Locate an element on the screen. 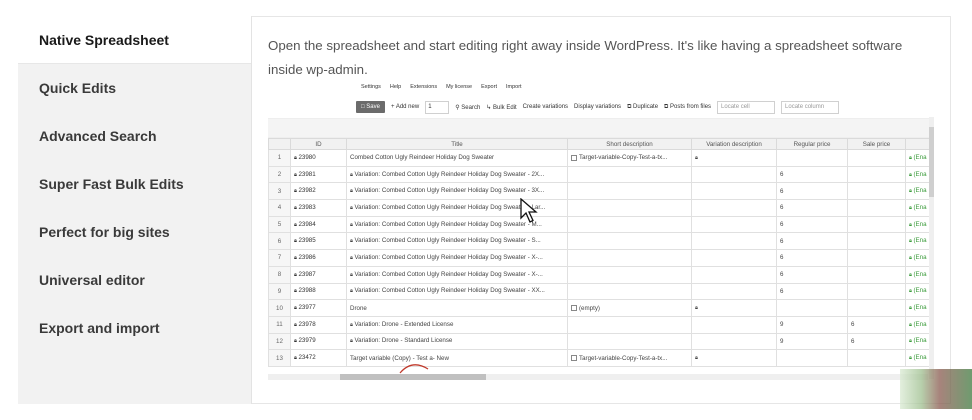  column-header: Sale price is located at coordinates (876, 144).